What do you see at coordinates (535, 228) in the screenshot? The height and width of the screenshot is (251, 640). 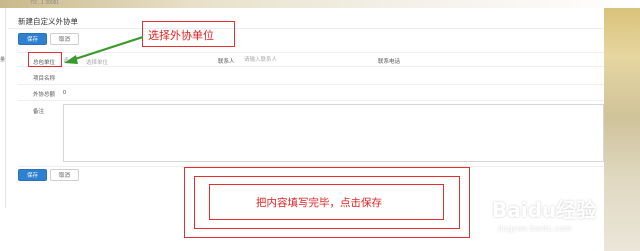 I see `watermark-url: jingyan.baidu.com` at bounding box center [535, 228].